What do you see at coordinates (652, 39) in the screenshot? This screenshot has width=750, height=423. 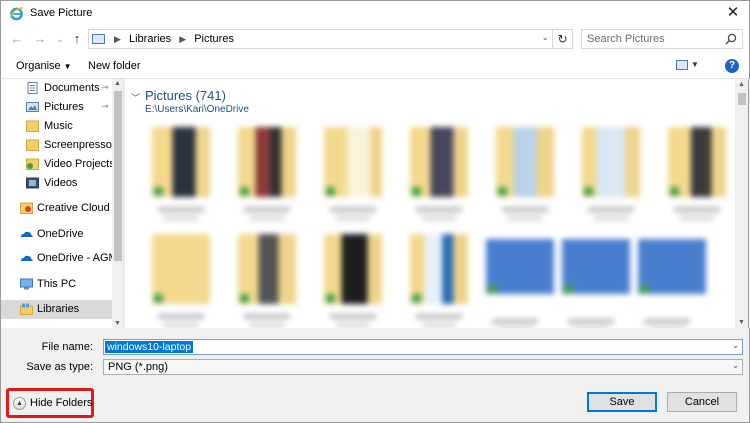 I see `search-input` at bounding box center [652, 39].